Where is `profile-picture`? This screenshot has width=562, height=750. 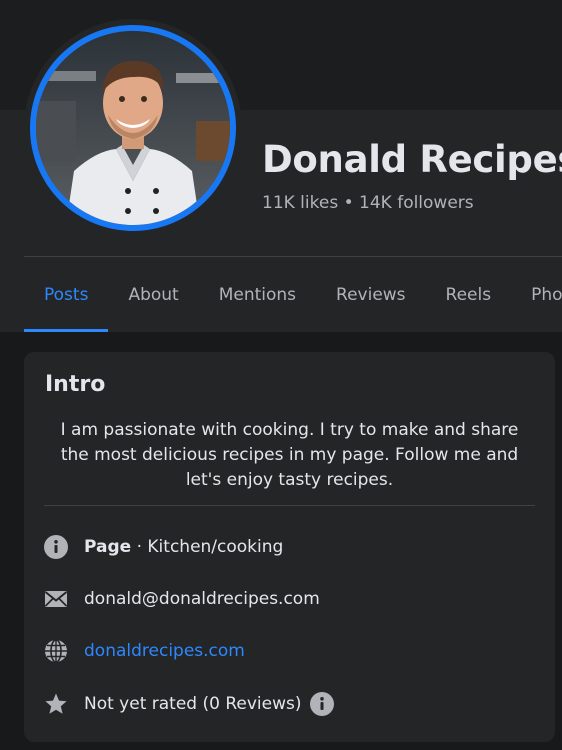 profile-picture is located at coordinates (133, 128).